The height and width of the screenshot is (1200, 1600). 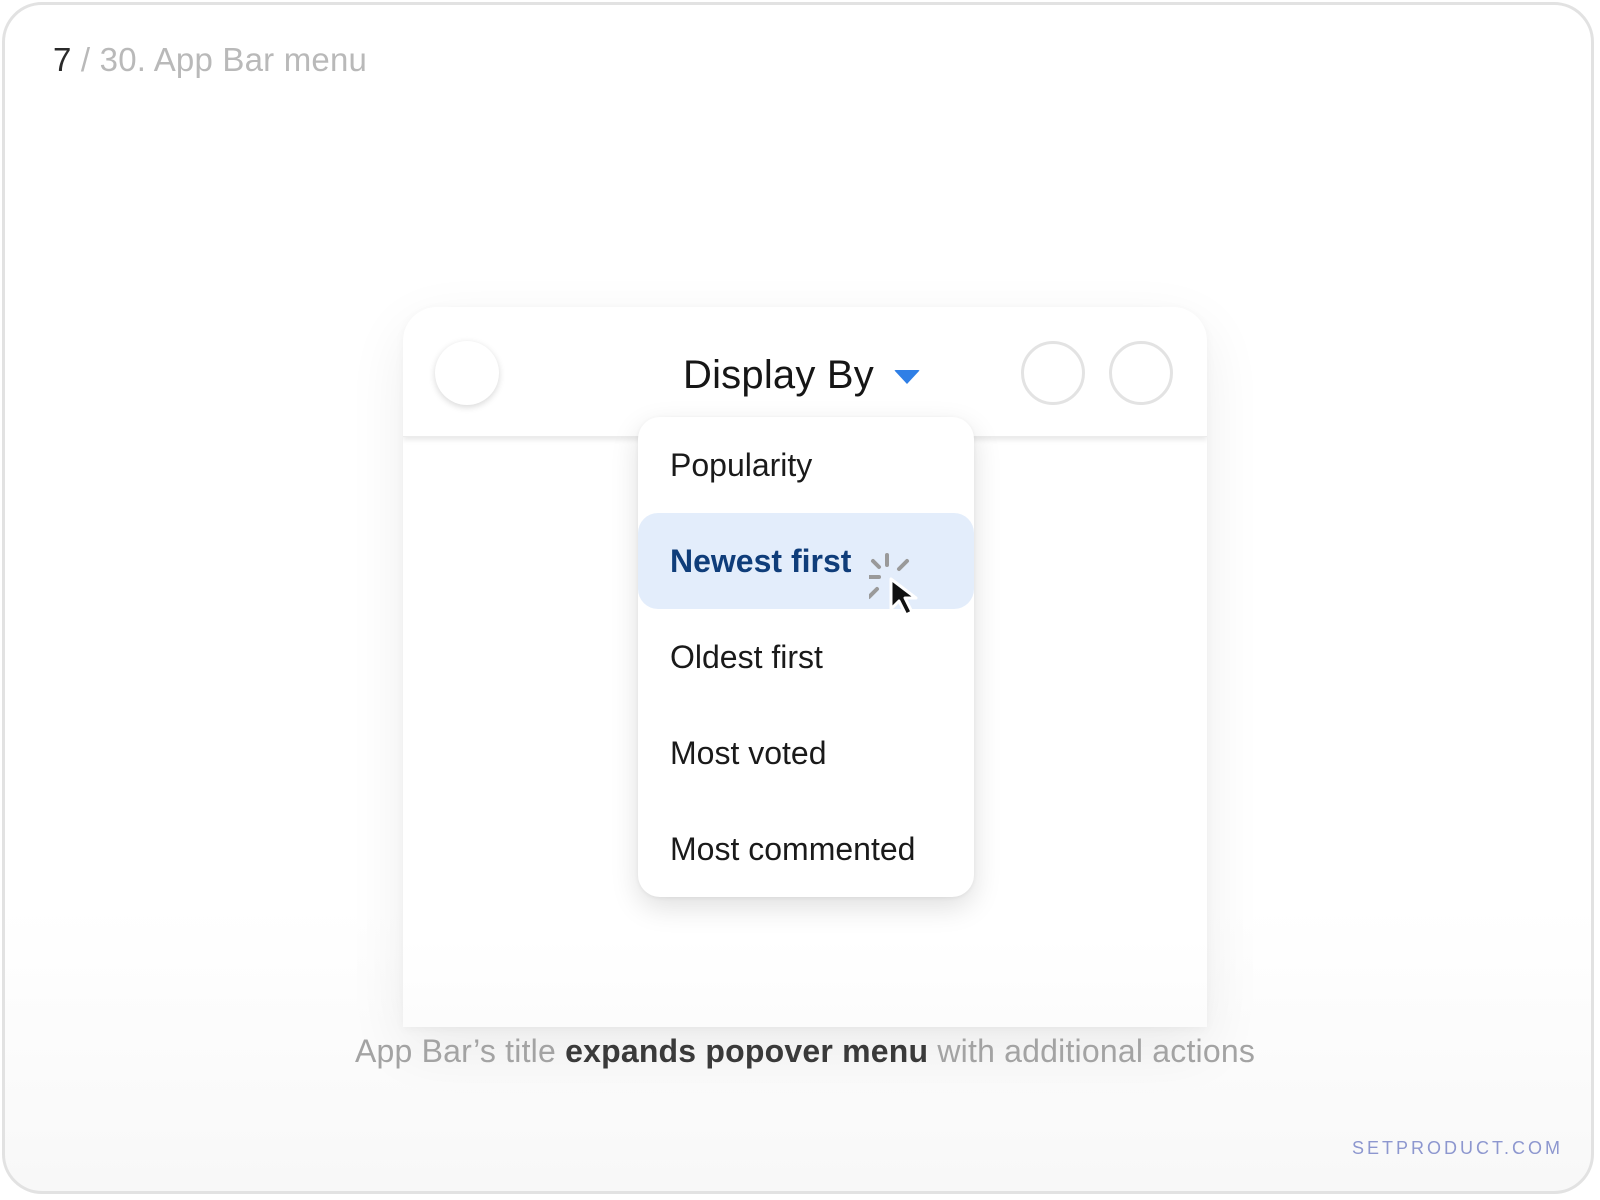 What do you see at coordinates (747, 1051) in the screenshot?
I see `caption-emphasis: expands popover menu` at bounding box center [747, 1051].